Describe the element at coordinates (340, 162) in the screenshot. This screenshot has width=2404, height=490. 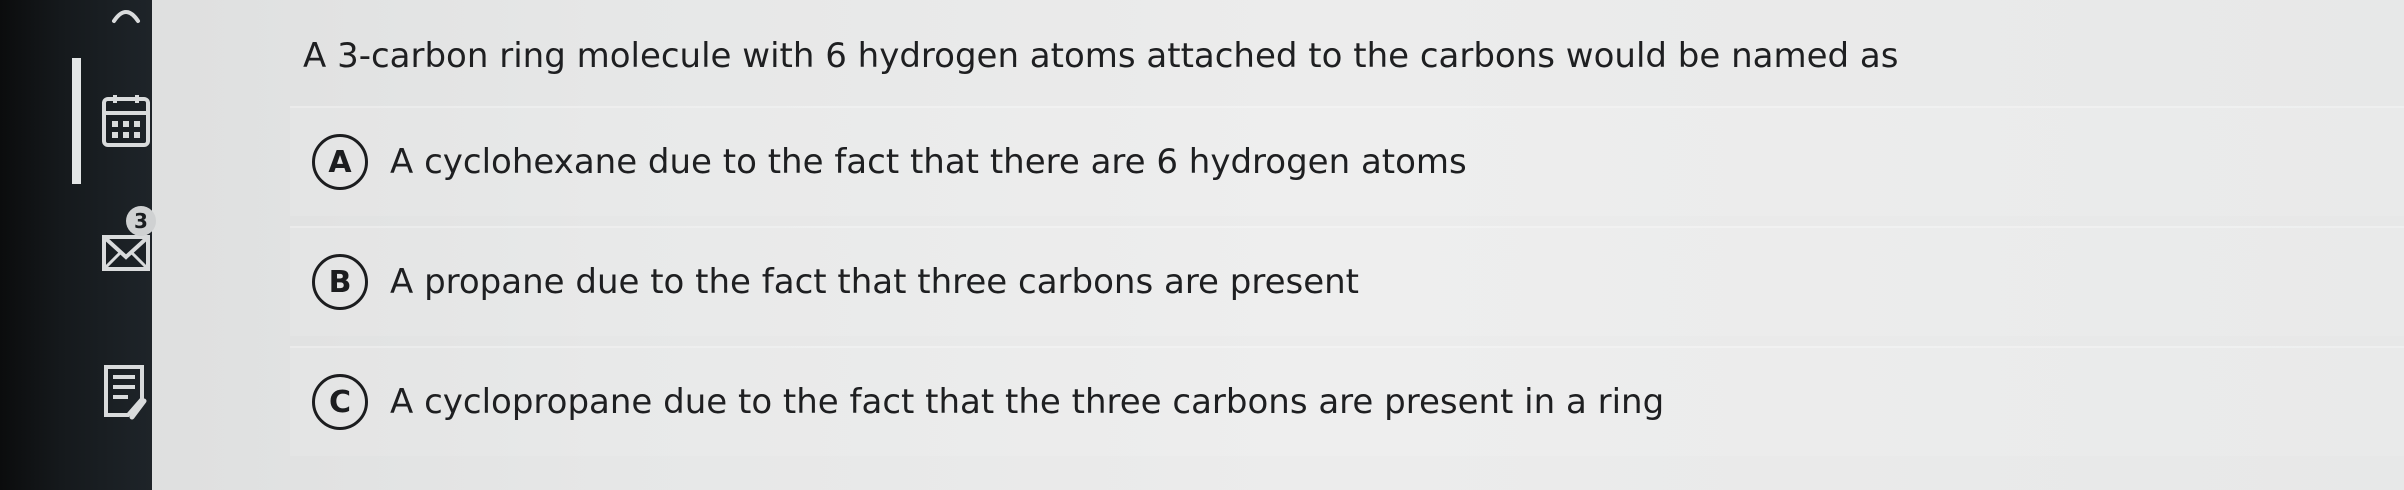
I see `option-letter: A` at that location.